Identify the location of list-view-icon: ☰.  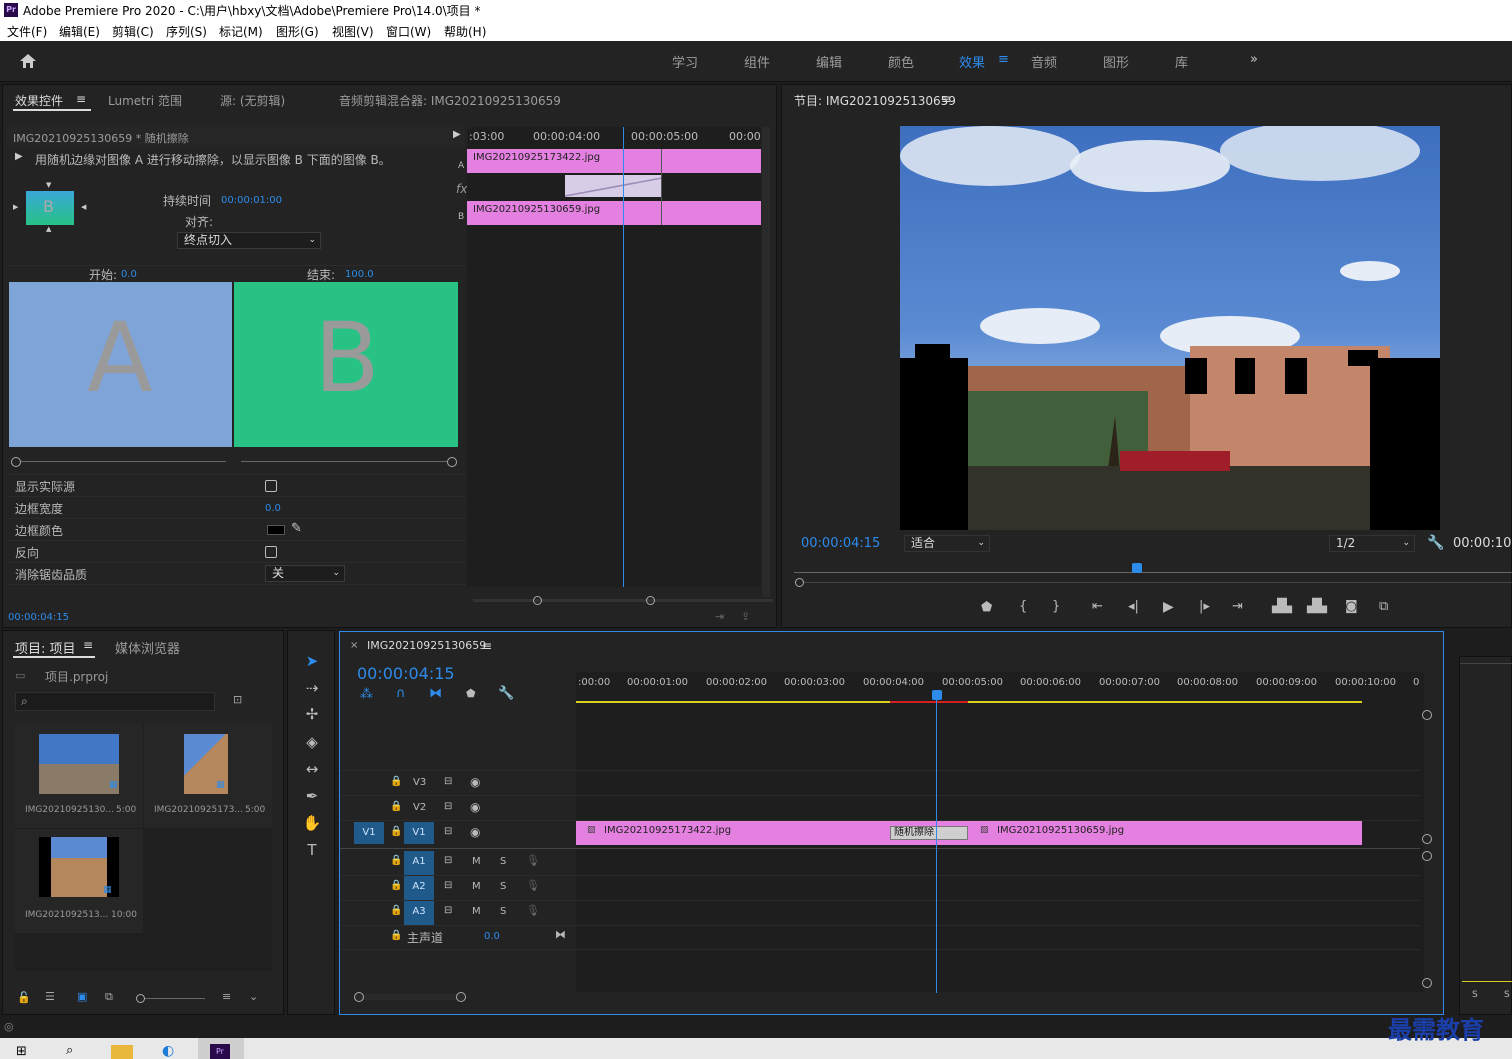
(50, 996).